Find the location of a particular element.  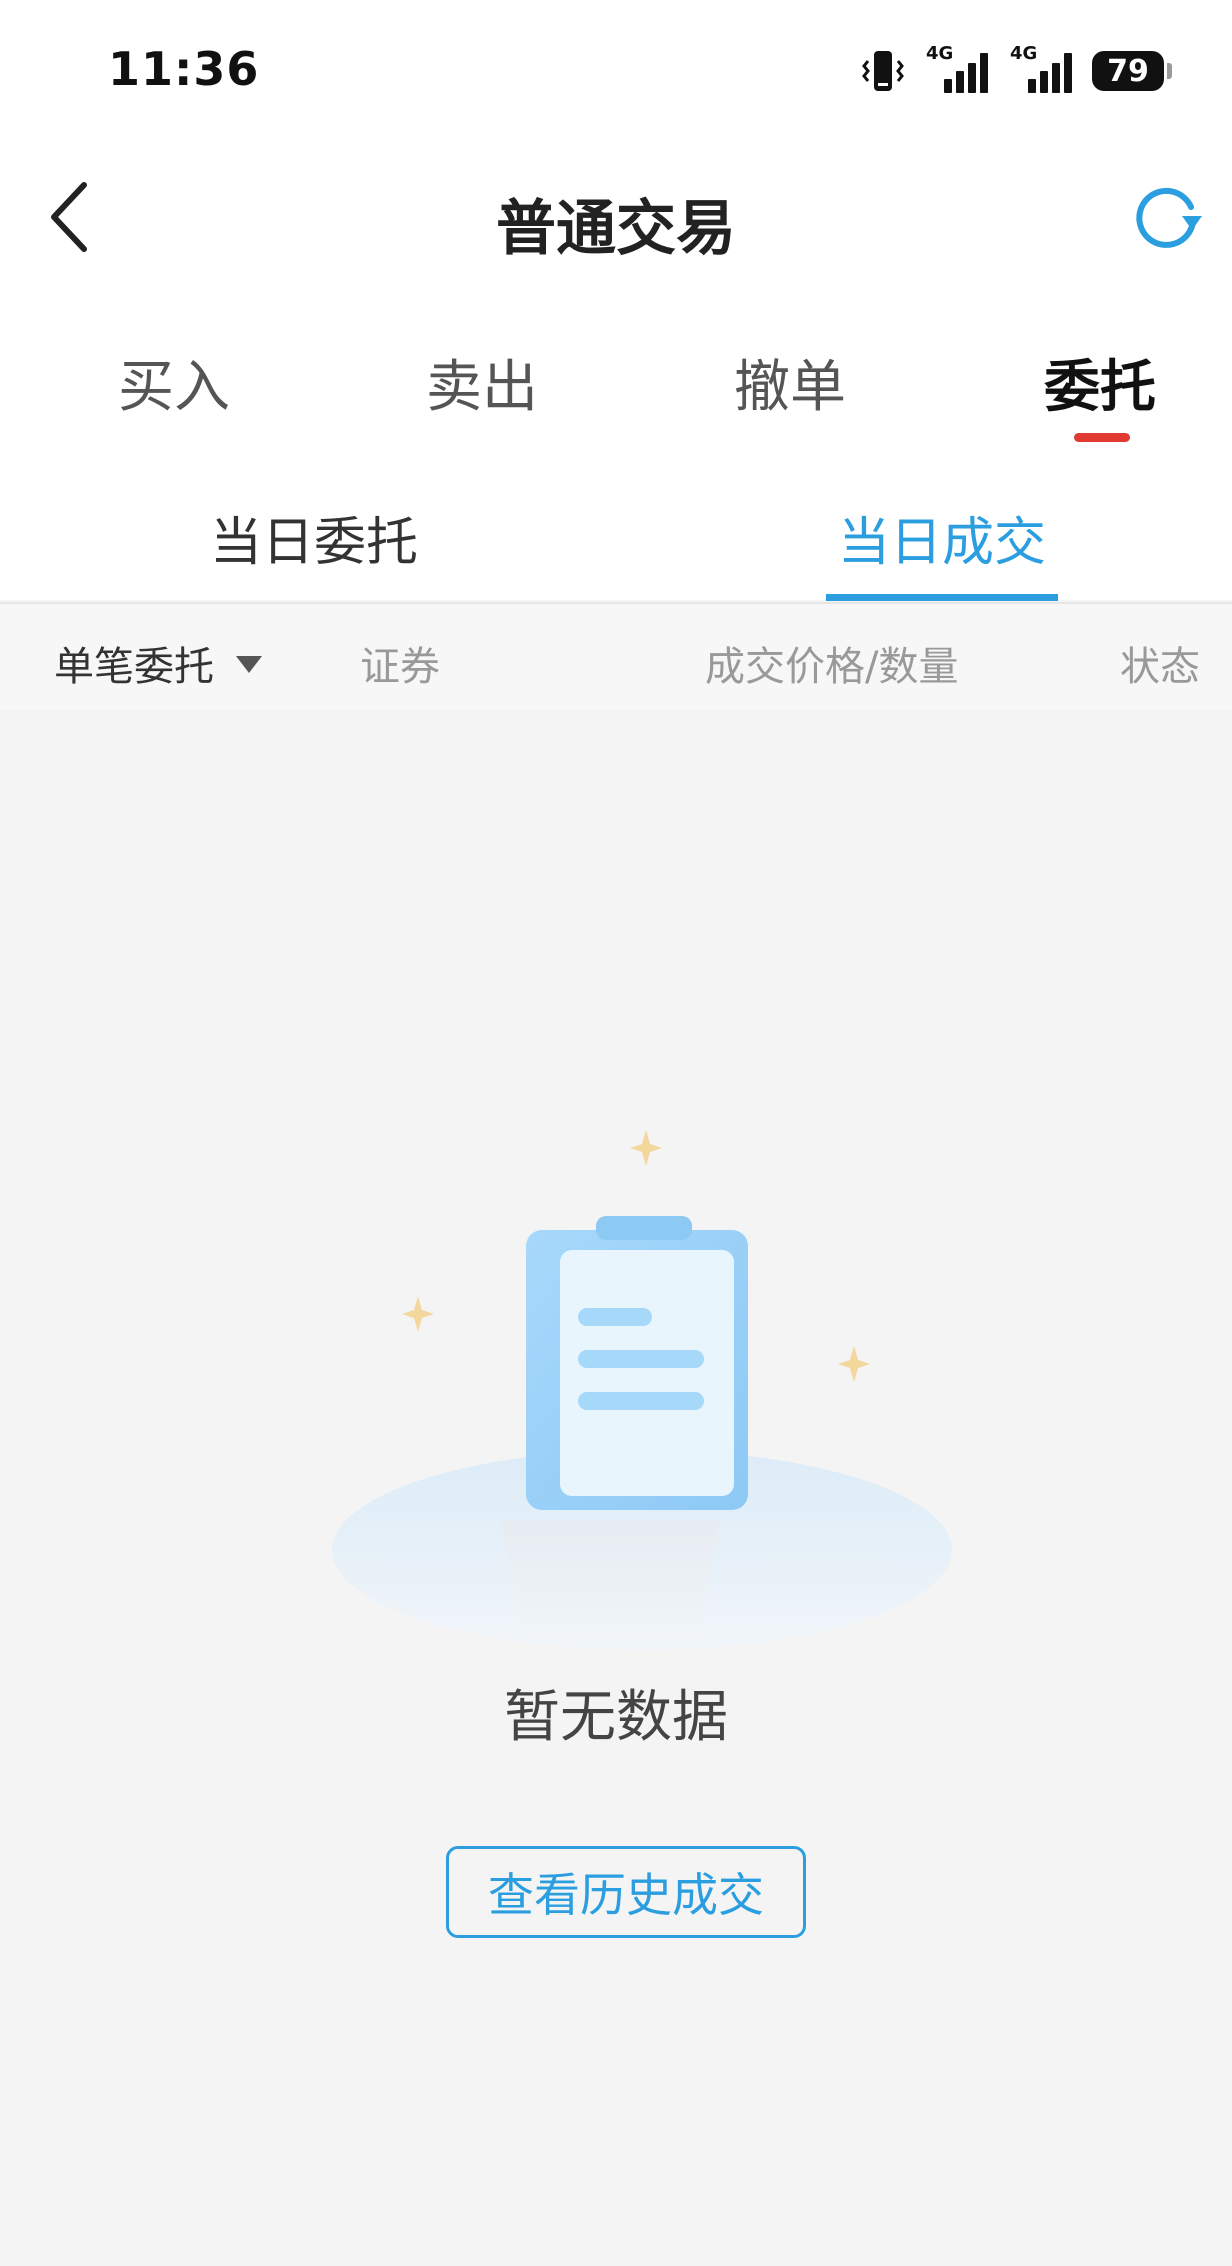

empty-state-message: 暂无数据 is located at coordinates (616, 1717).